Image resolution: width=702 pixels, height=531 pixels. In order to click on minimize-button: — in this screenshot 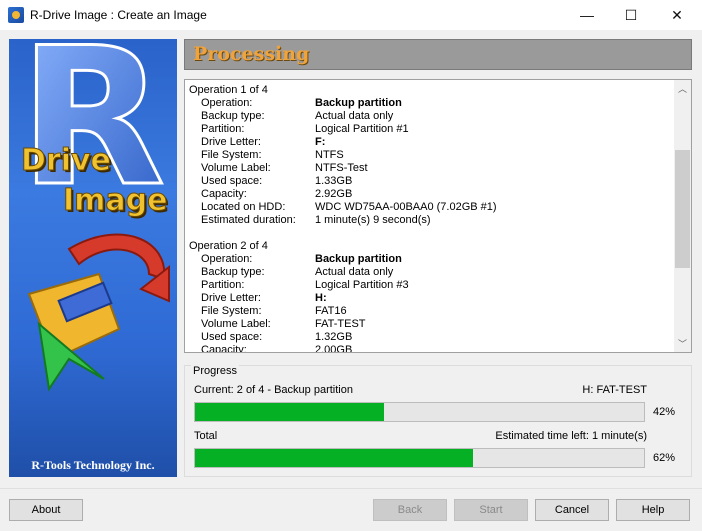, I will do `click(587, 15)`.